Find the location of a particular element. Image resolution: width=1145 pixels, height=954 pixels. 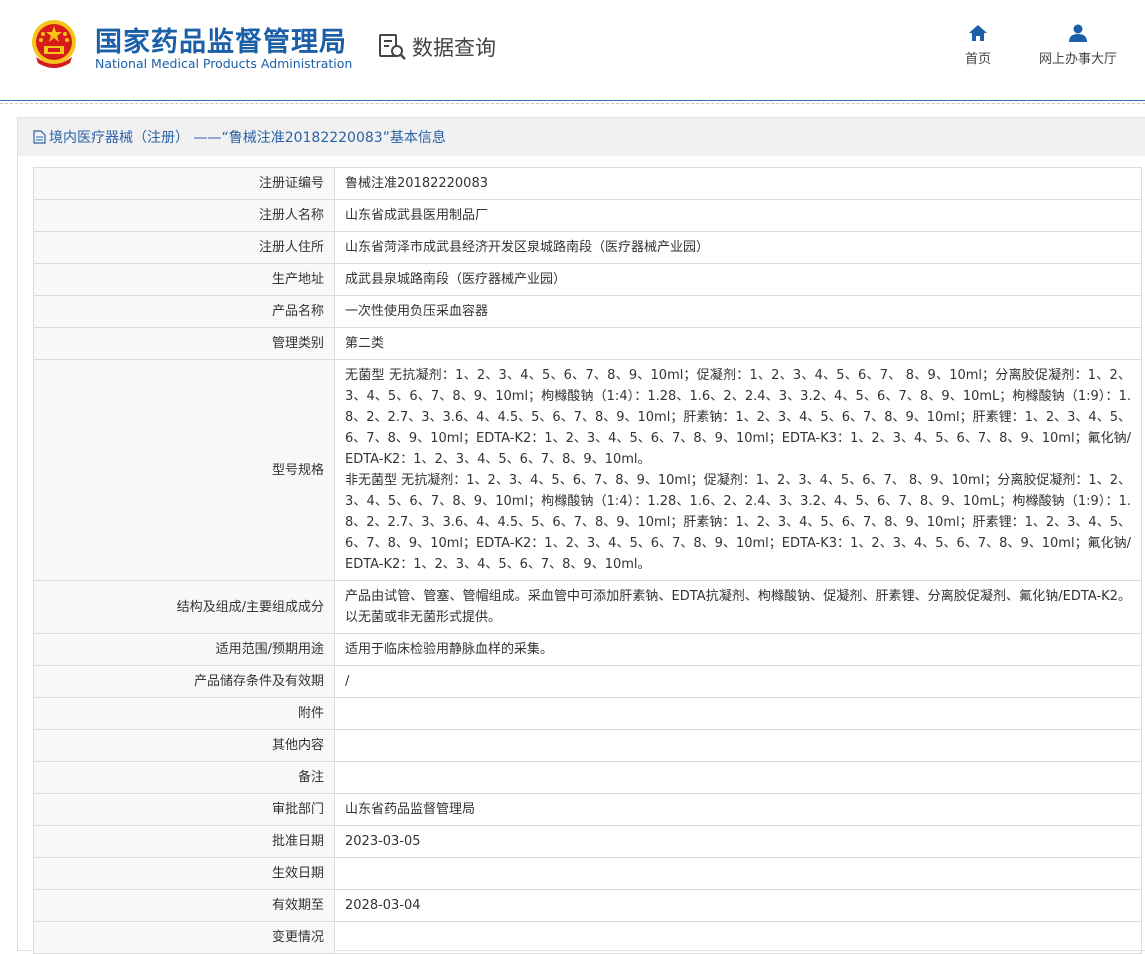

field-value: 一次性使用负压采血容器 is located at coordinates (738, 311).